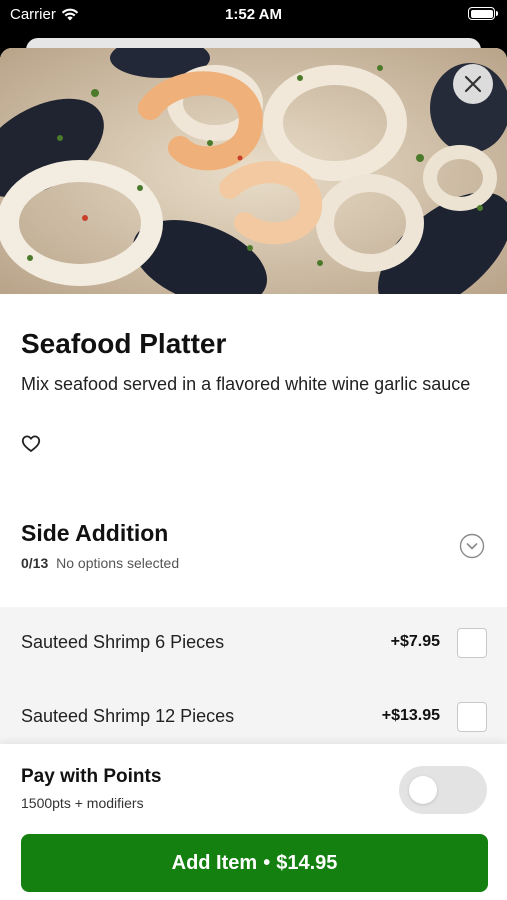 This screenshot has width=507, height=900. What do you see at coordinates (82, 803) in the screenshot?
I see `points-cost: 1500pts + modifiers` at bounding box center [82, 803].